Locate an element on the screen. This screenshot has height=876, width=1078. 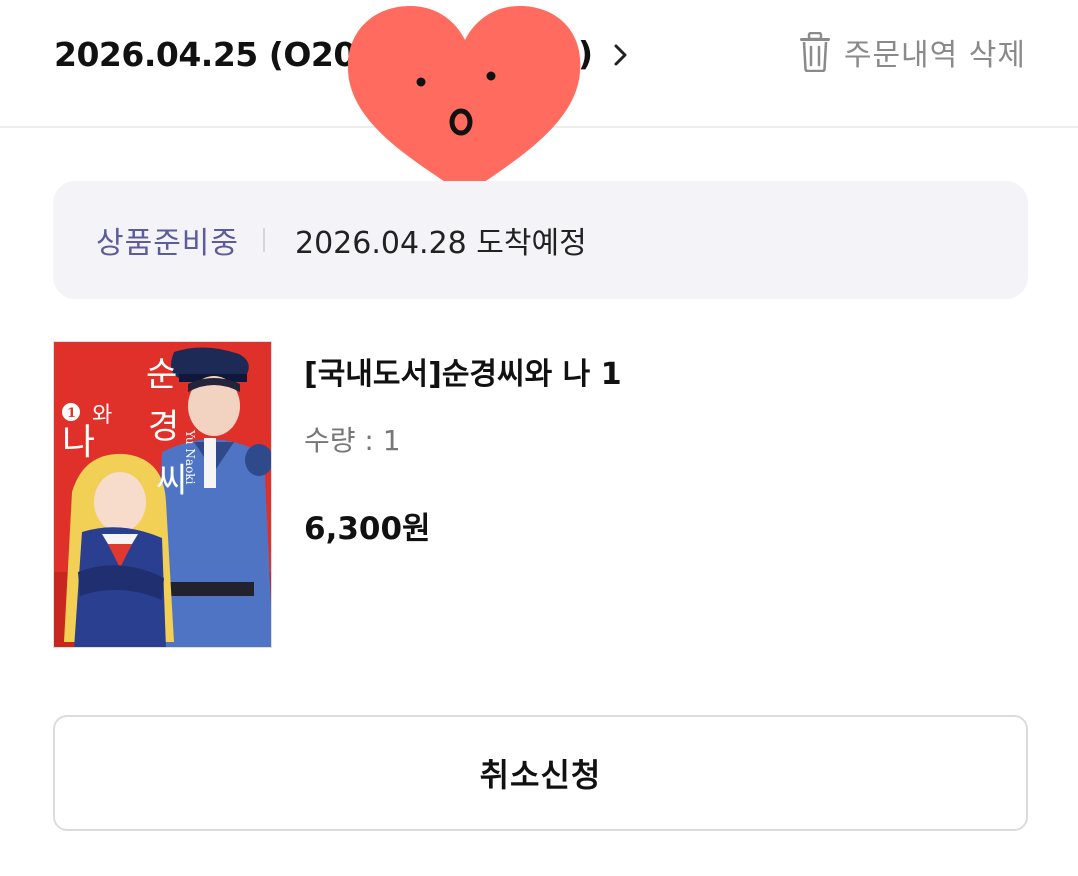
delivery-status-box: 상품준비중 2026.04.28 도착예정 is located at coordinates (540, 240).